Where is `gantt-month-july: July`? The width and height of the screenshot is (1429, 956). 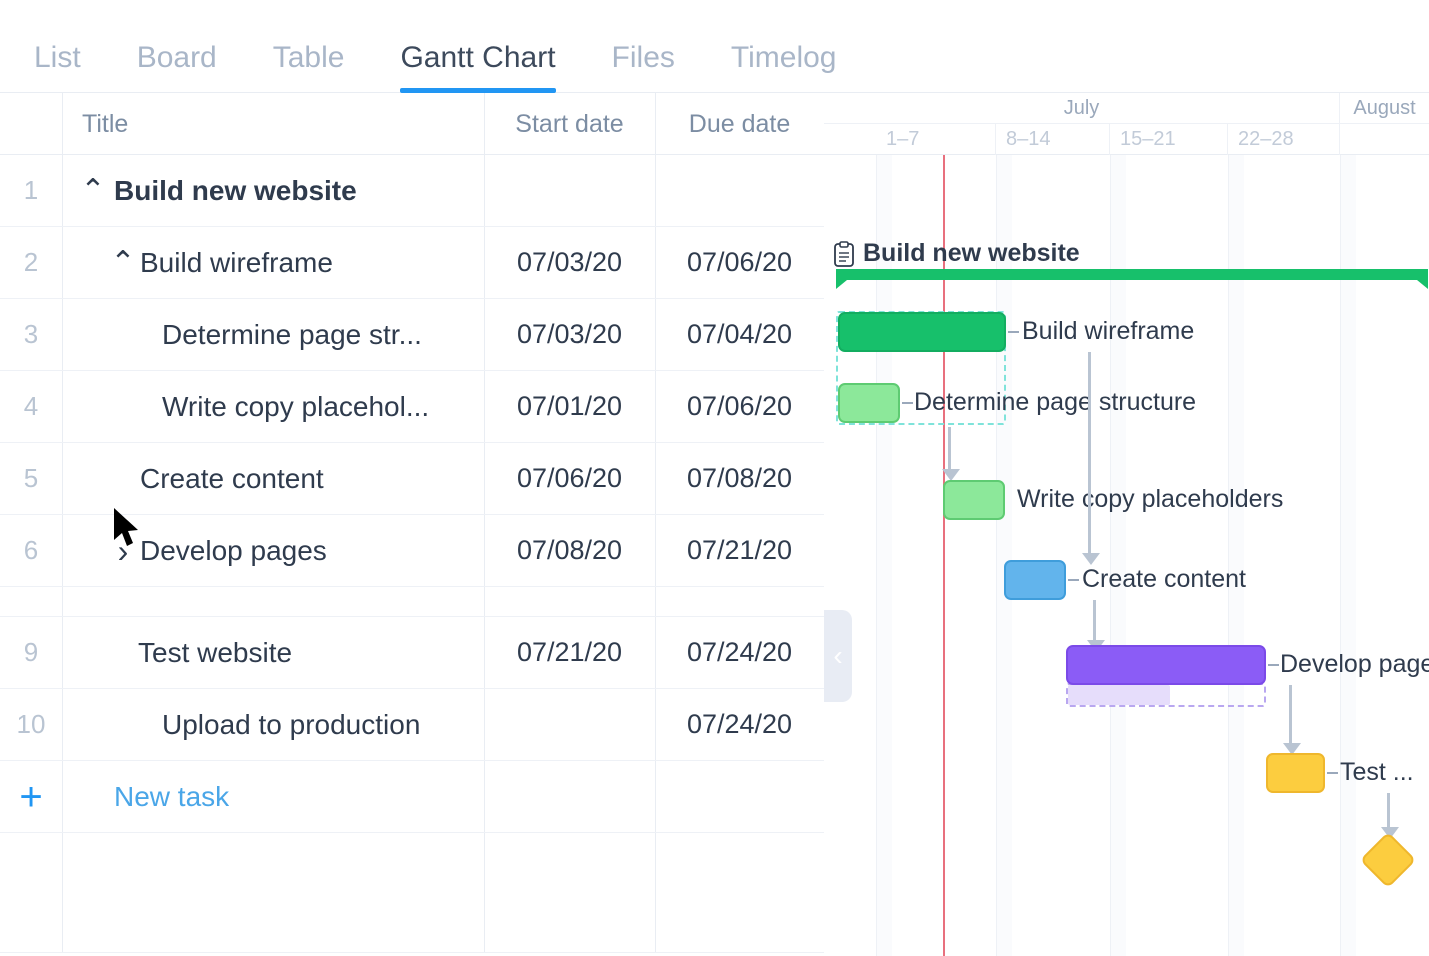 gantt-month-july: July is located at coordinates (1082, 108).